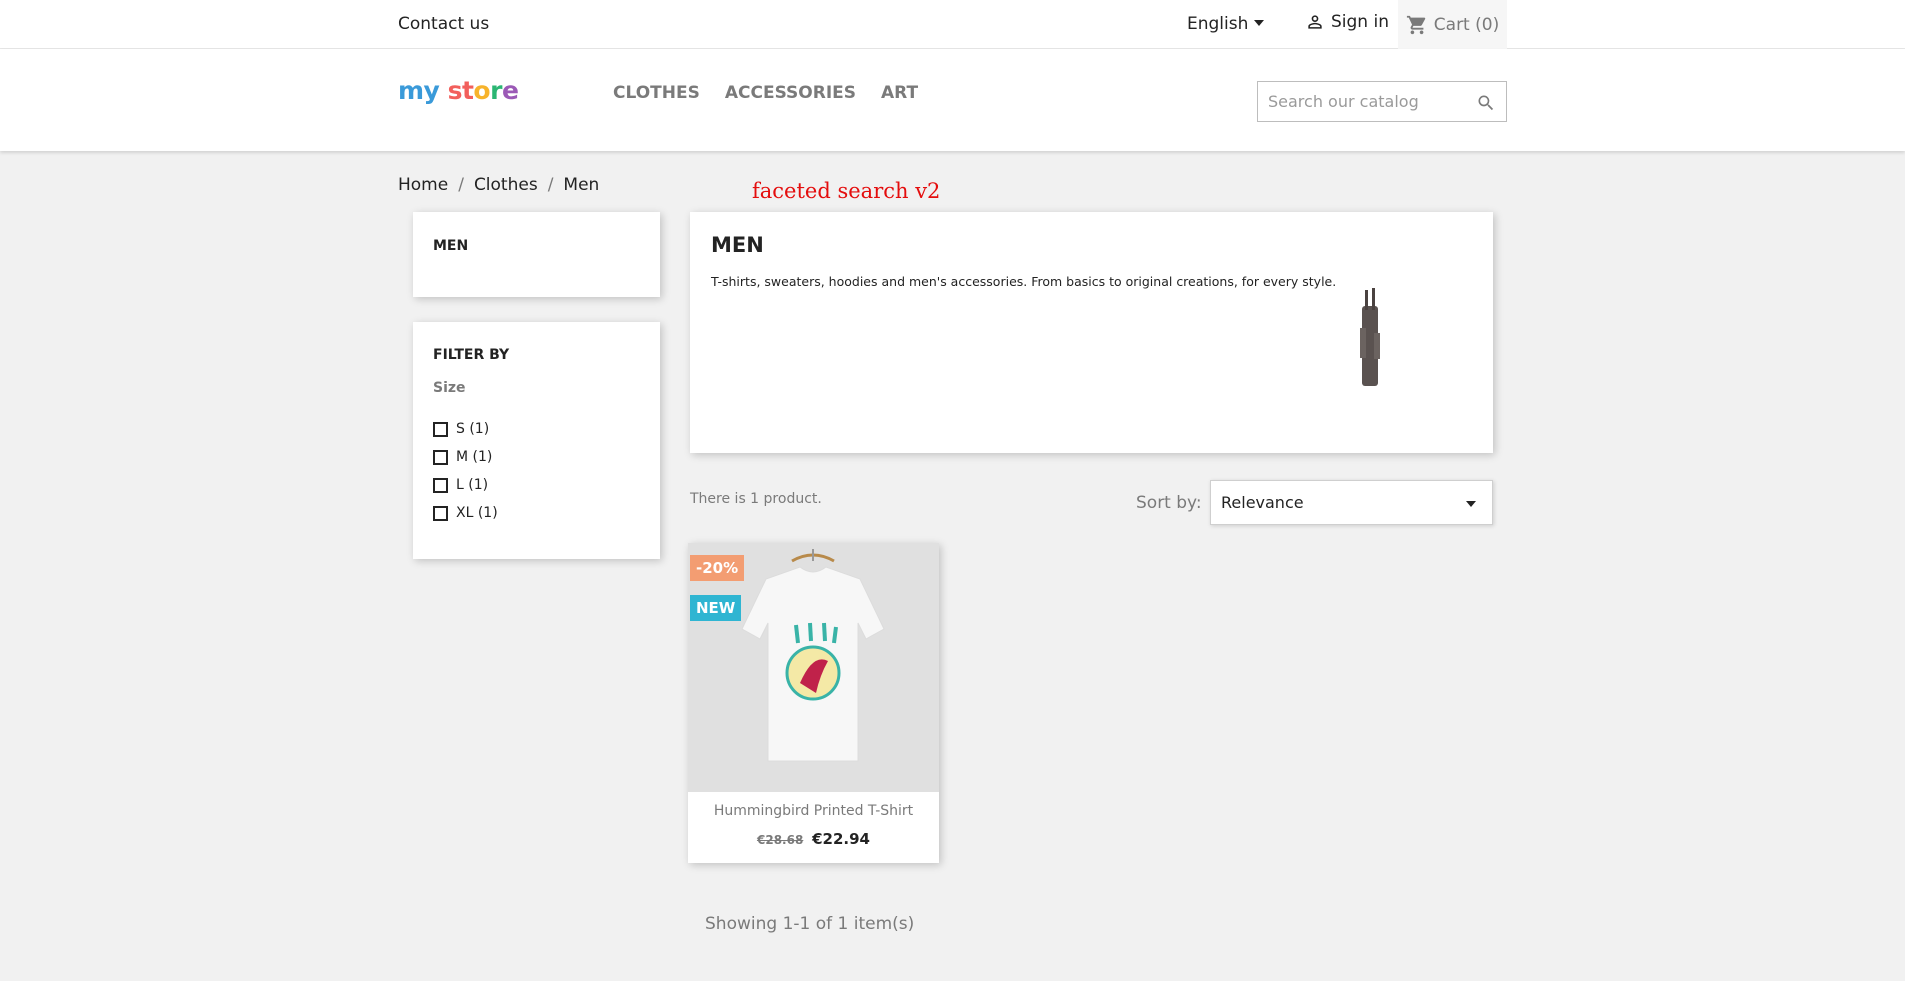 This screenshot has height=981, width=1905. What do you see at coordinates (899, 93) in the screenshot?
I see `nav-art: ART` at bounding box center [899, 93].